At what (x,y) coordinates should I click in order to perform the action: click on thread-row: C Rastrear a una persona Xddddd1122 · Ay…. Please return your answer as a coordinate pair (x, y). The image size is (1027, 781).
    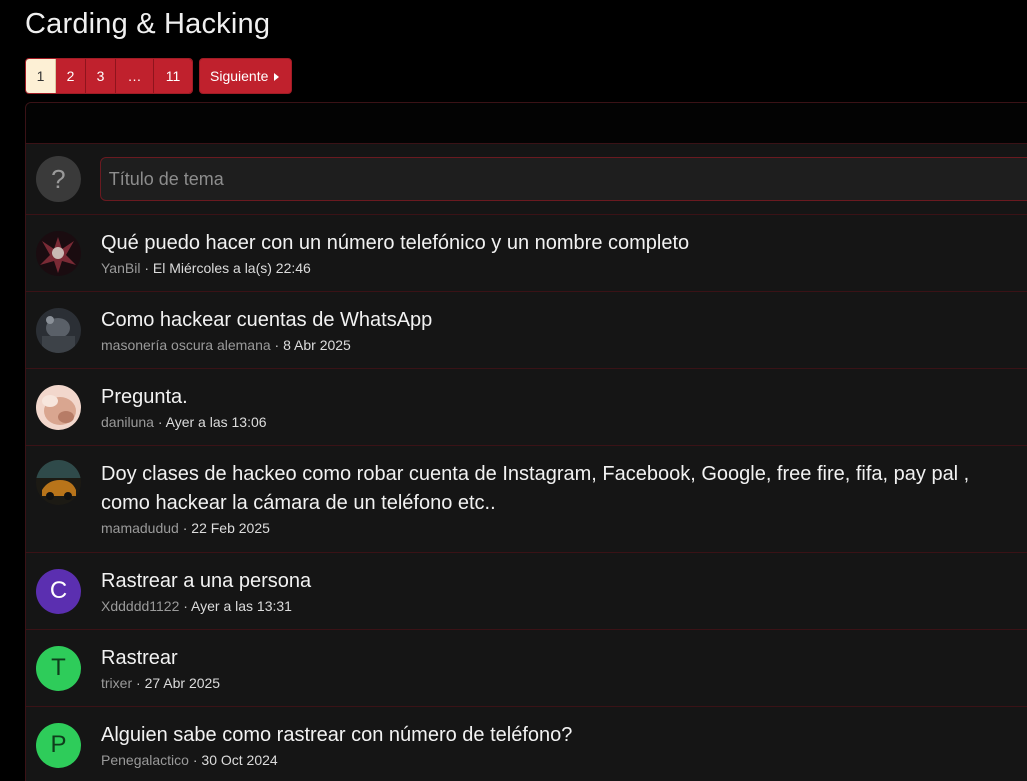
    Looking at the image, I should click on (526, 591).